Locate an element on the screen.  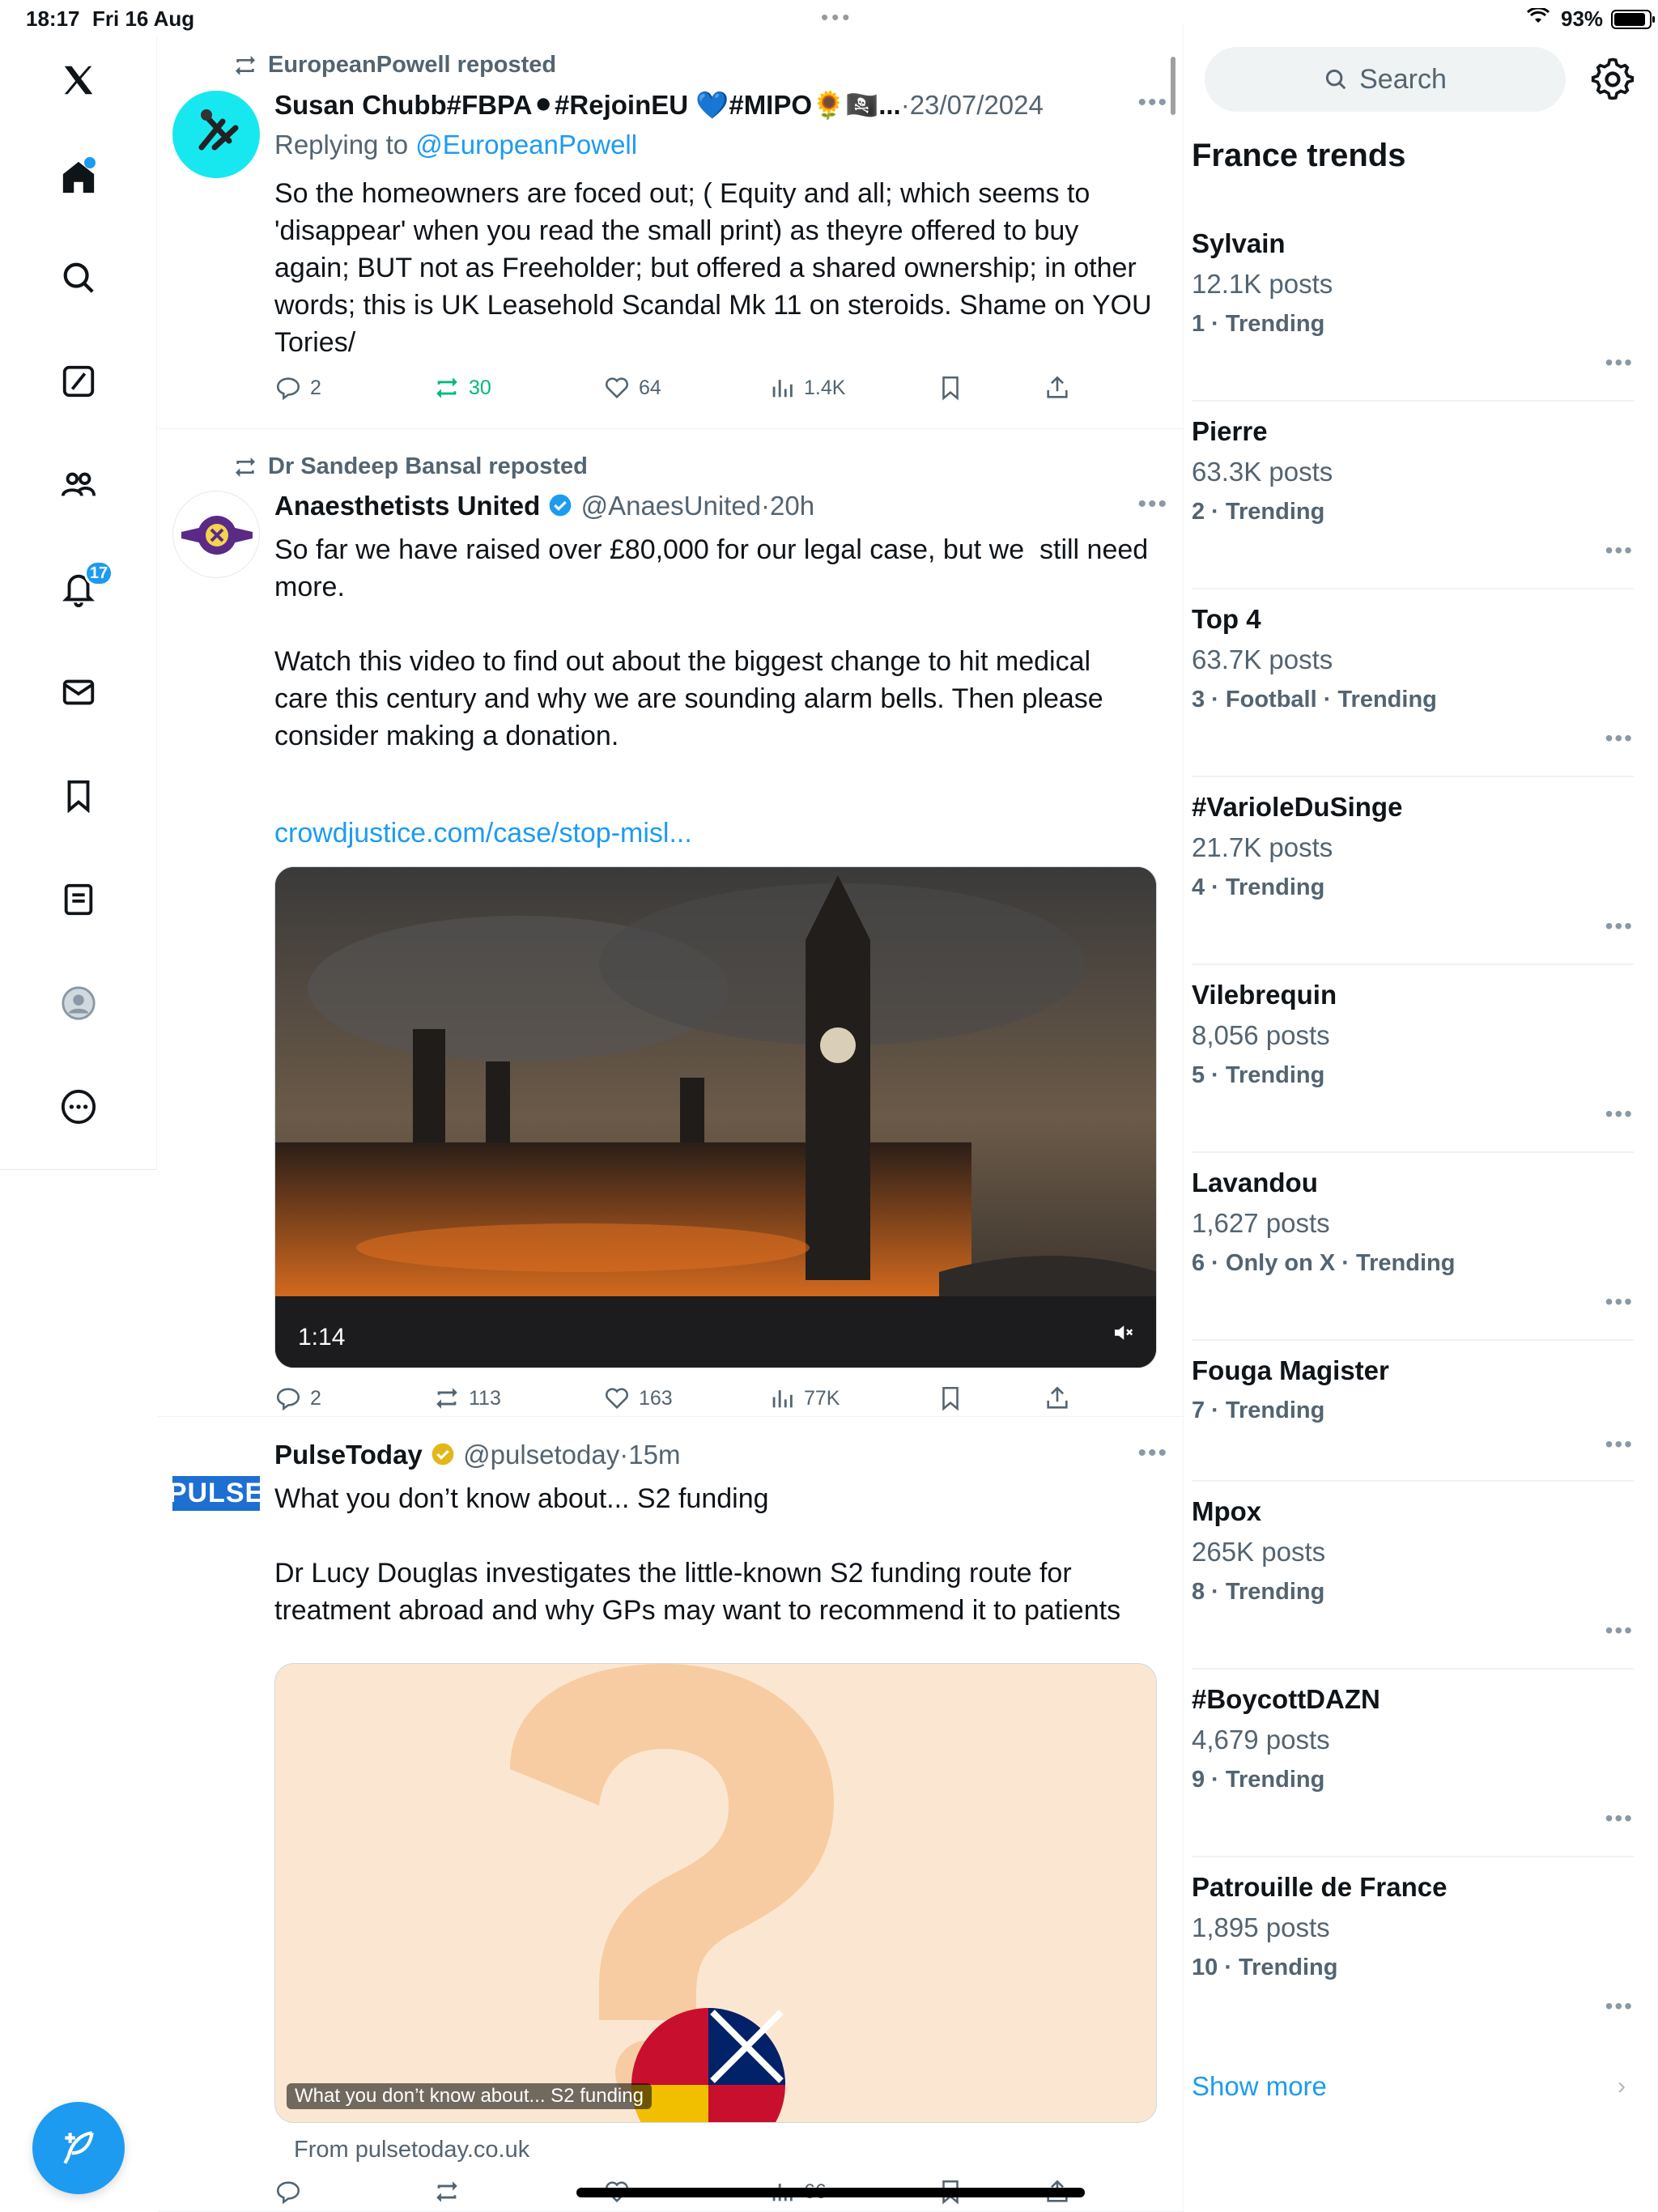
trend-item: Vilebrequin 8,056 posts 5 · Trending ••• is located at coordinates (1413, 1067).